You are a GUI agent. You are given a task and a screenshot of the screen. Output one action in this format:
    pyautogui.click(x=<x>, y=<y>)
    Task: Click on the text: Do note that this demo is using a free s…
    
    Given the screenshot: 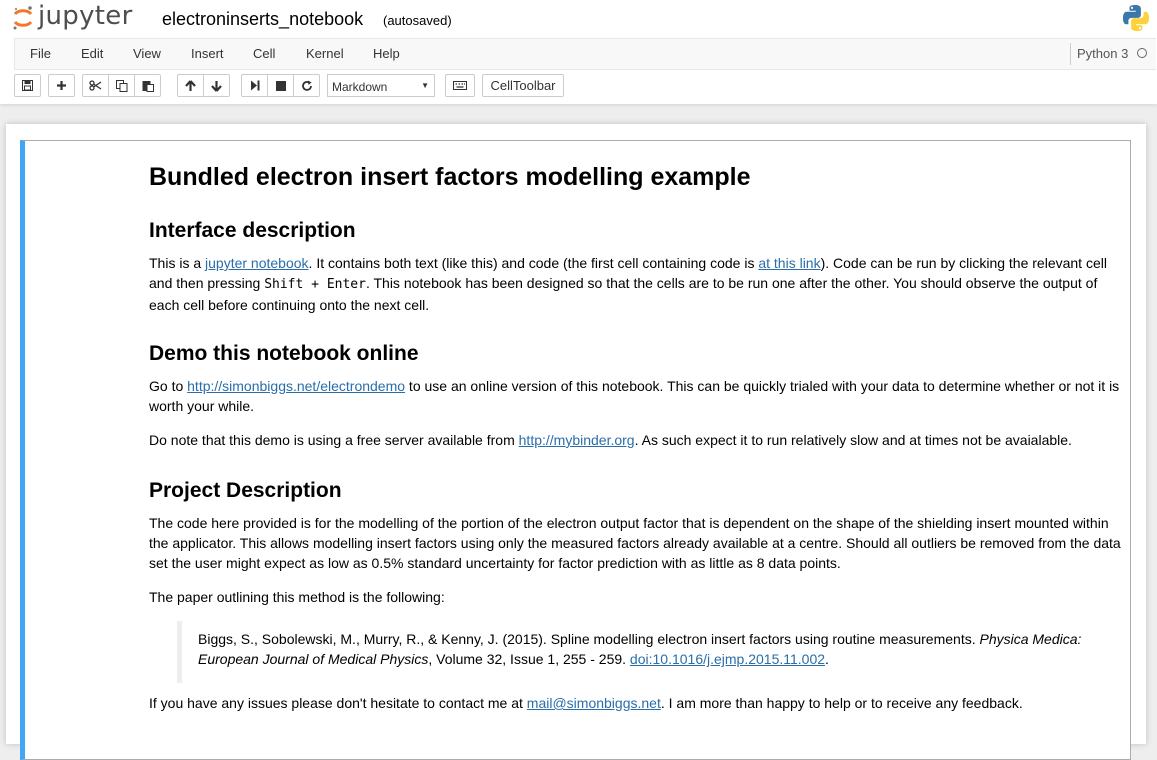 What is the action you would take?
    pyautogui.click(x=334, y=440)
    